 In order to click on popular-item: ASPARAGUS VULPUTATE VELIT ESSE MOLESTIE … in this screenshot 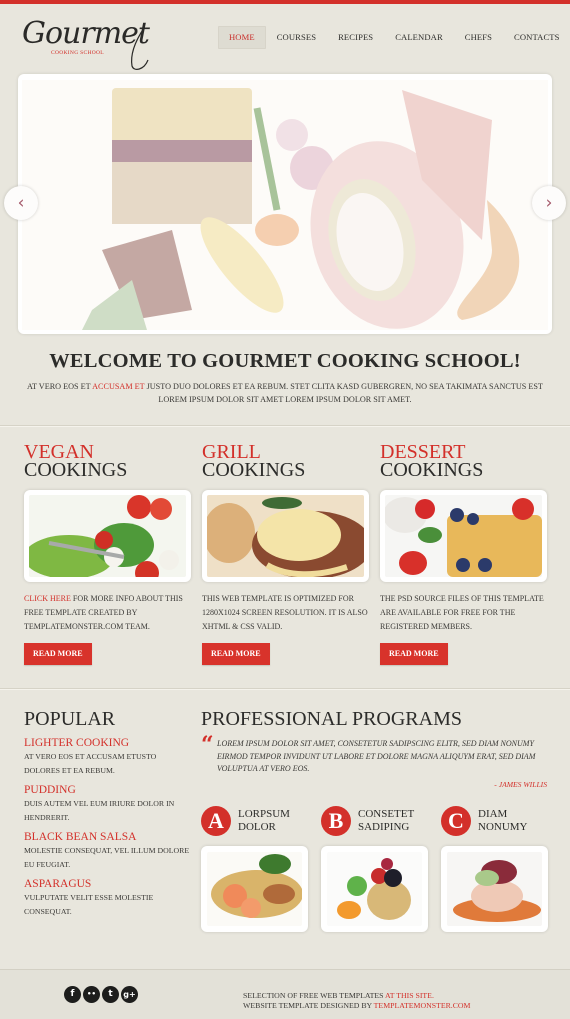, I will do `click(109, 897)`.